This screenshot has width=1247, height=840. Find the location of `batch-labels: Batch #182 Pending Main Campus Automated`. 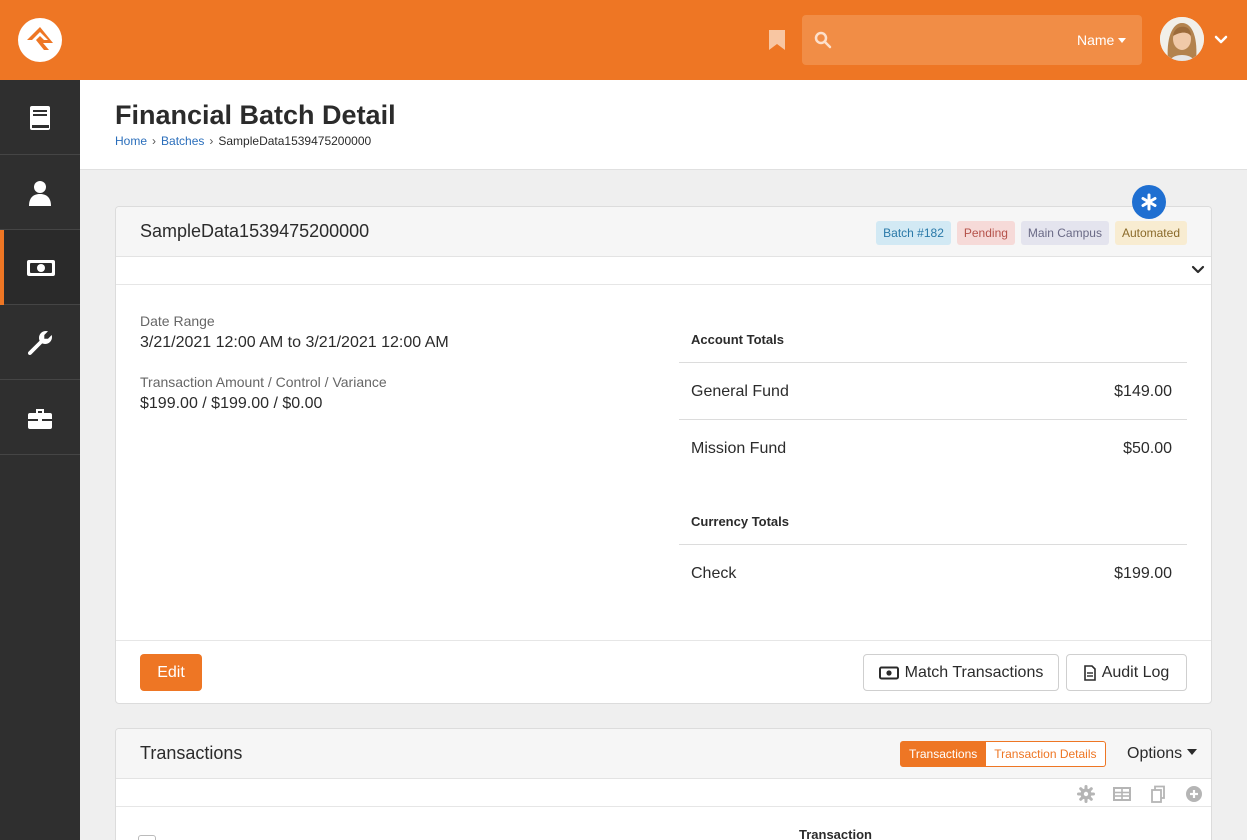

batch-labels: Batch #182 Pending Main Campus Automated is located at coordinates (1031, 233).